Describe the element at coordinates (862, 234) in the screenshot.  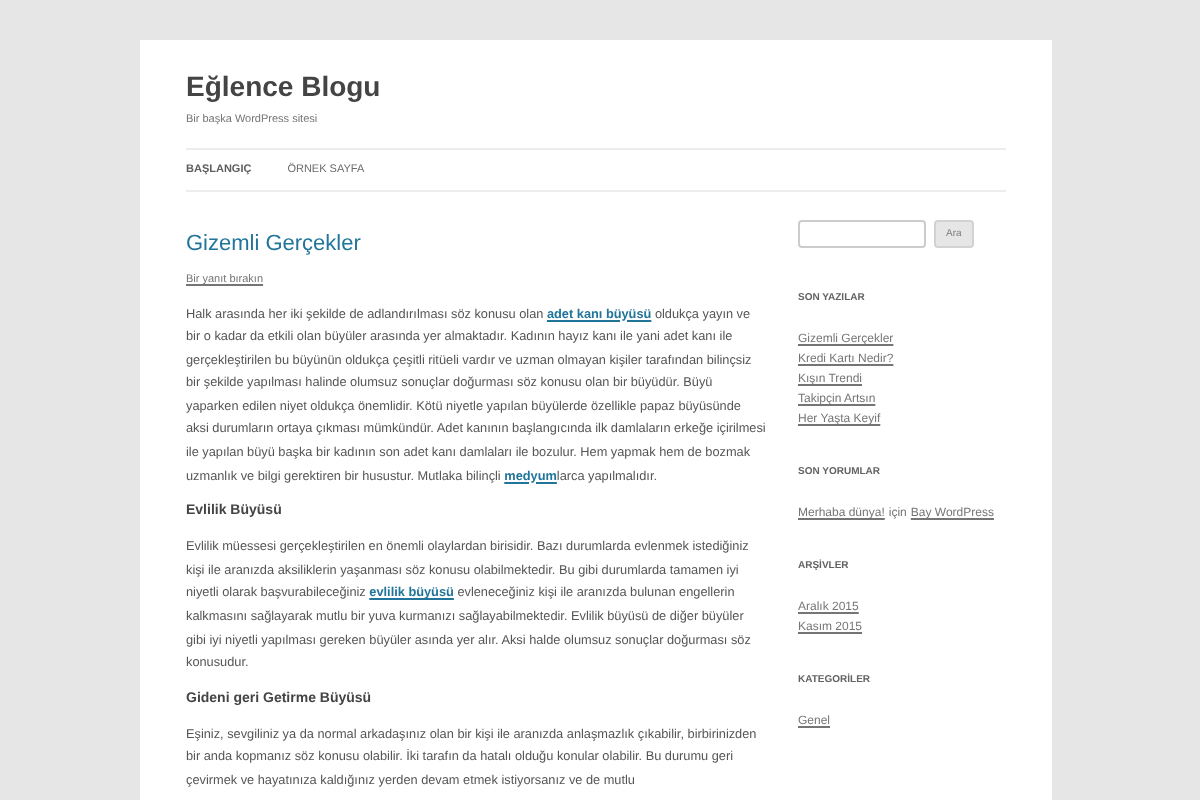
I see `search-field` at that location.